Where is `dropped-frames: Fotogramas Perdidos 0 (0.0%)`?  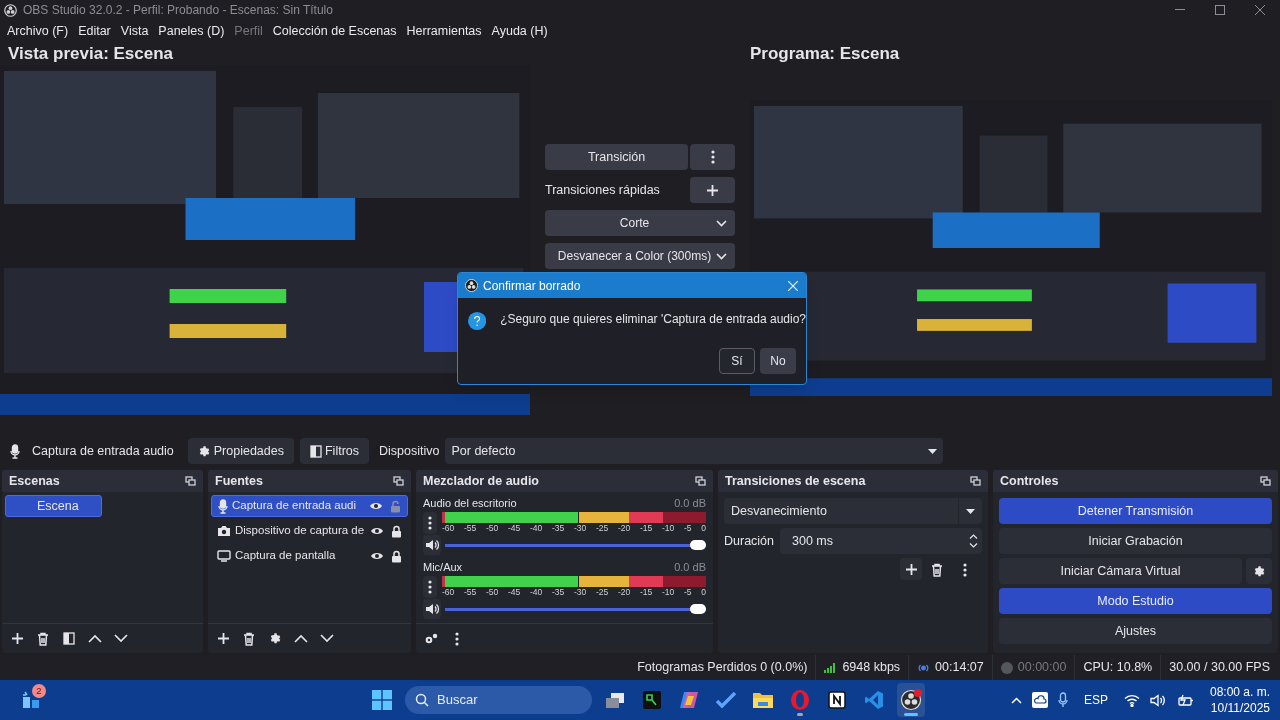
dropped-frames: Fotogramas Perdidos 0 (0.0%) is located at coordinates (722, 667).